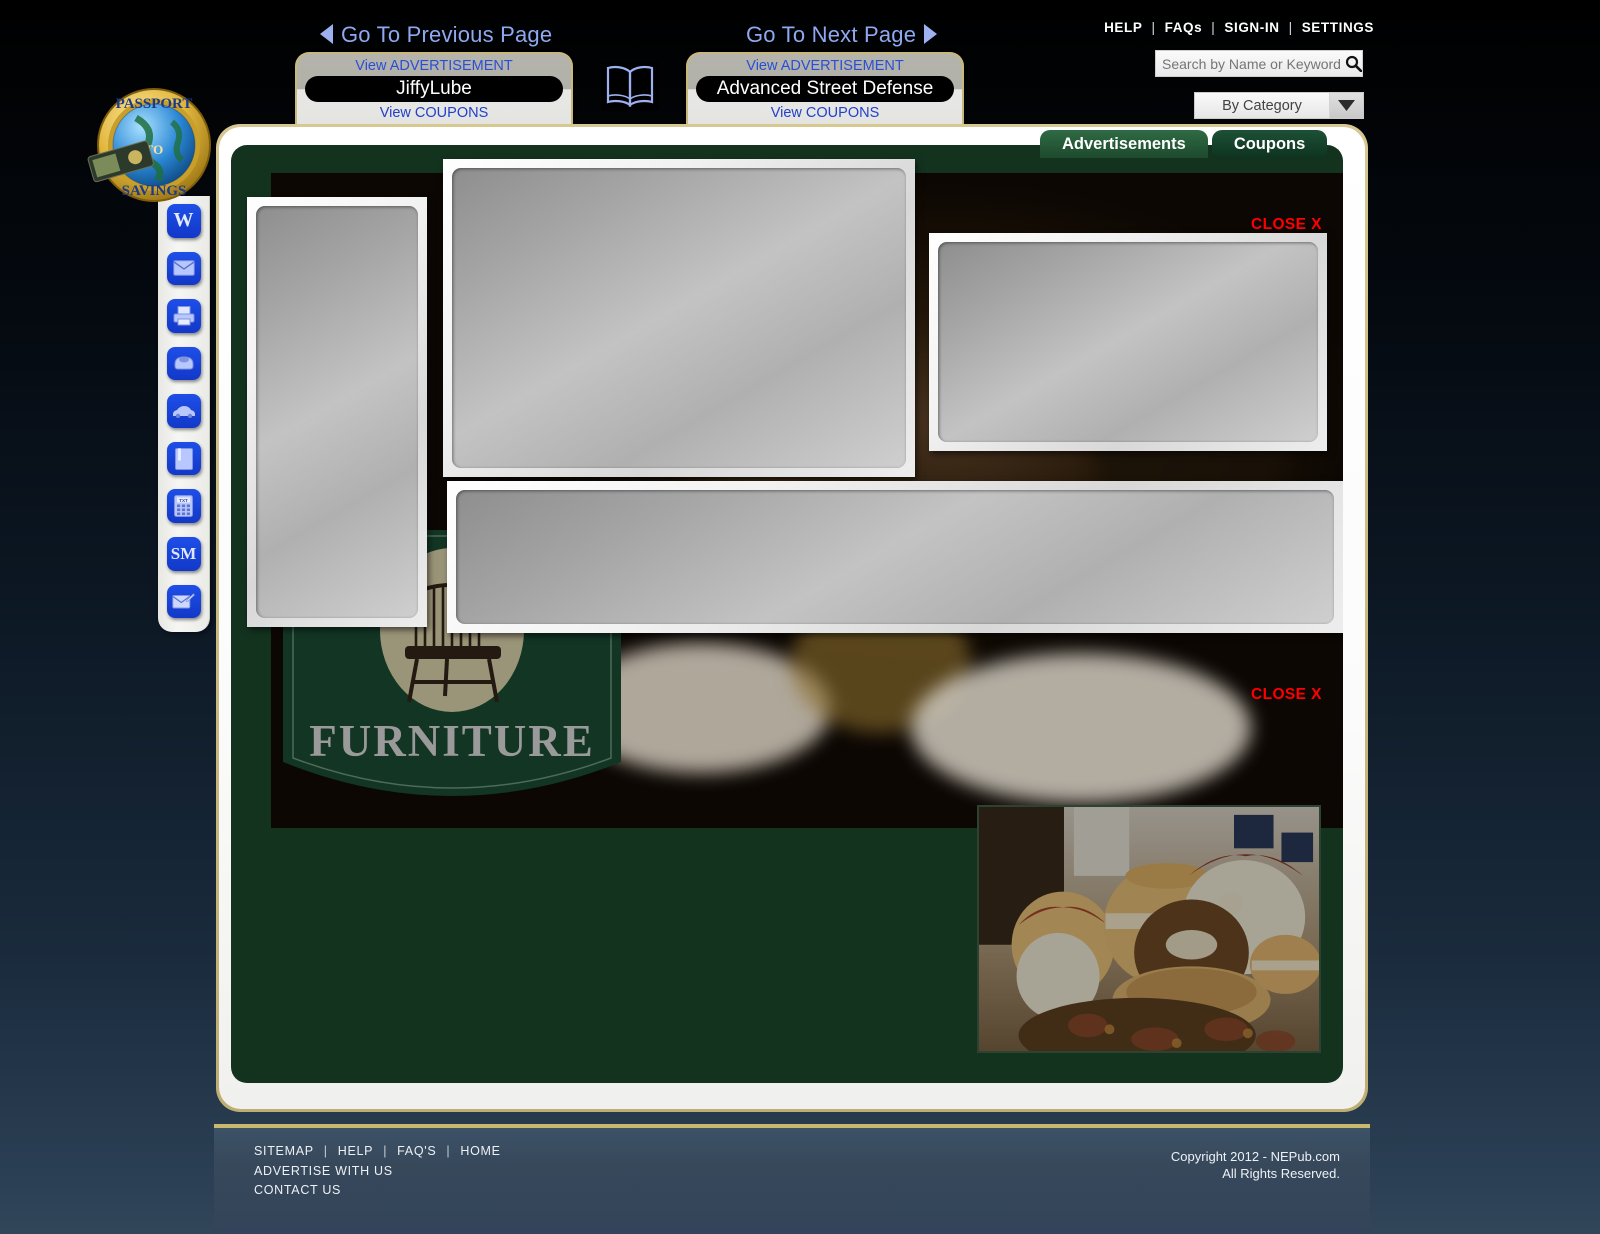 The image size is (1600, 1234). What do you see at coordinates (1353, 63) in the screenshot?
I see `search-icon` at bounding box center [1353, 63].